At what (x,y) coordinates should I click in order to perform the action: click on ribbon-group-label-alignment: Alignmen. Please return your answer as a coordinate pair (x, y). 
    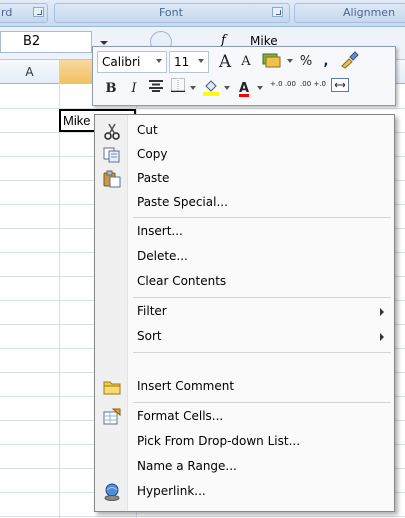
    Looking at the image, I should click on (369, 12).